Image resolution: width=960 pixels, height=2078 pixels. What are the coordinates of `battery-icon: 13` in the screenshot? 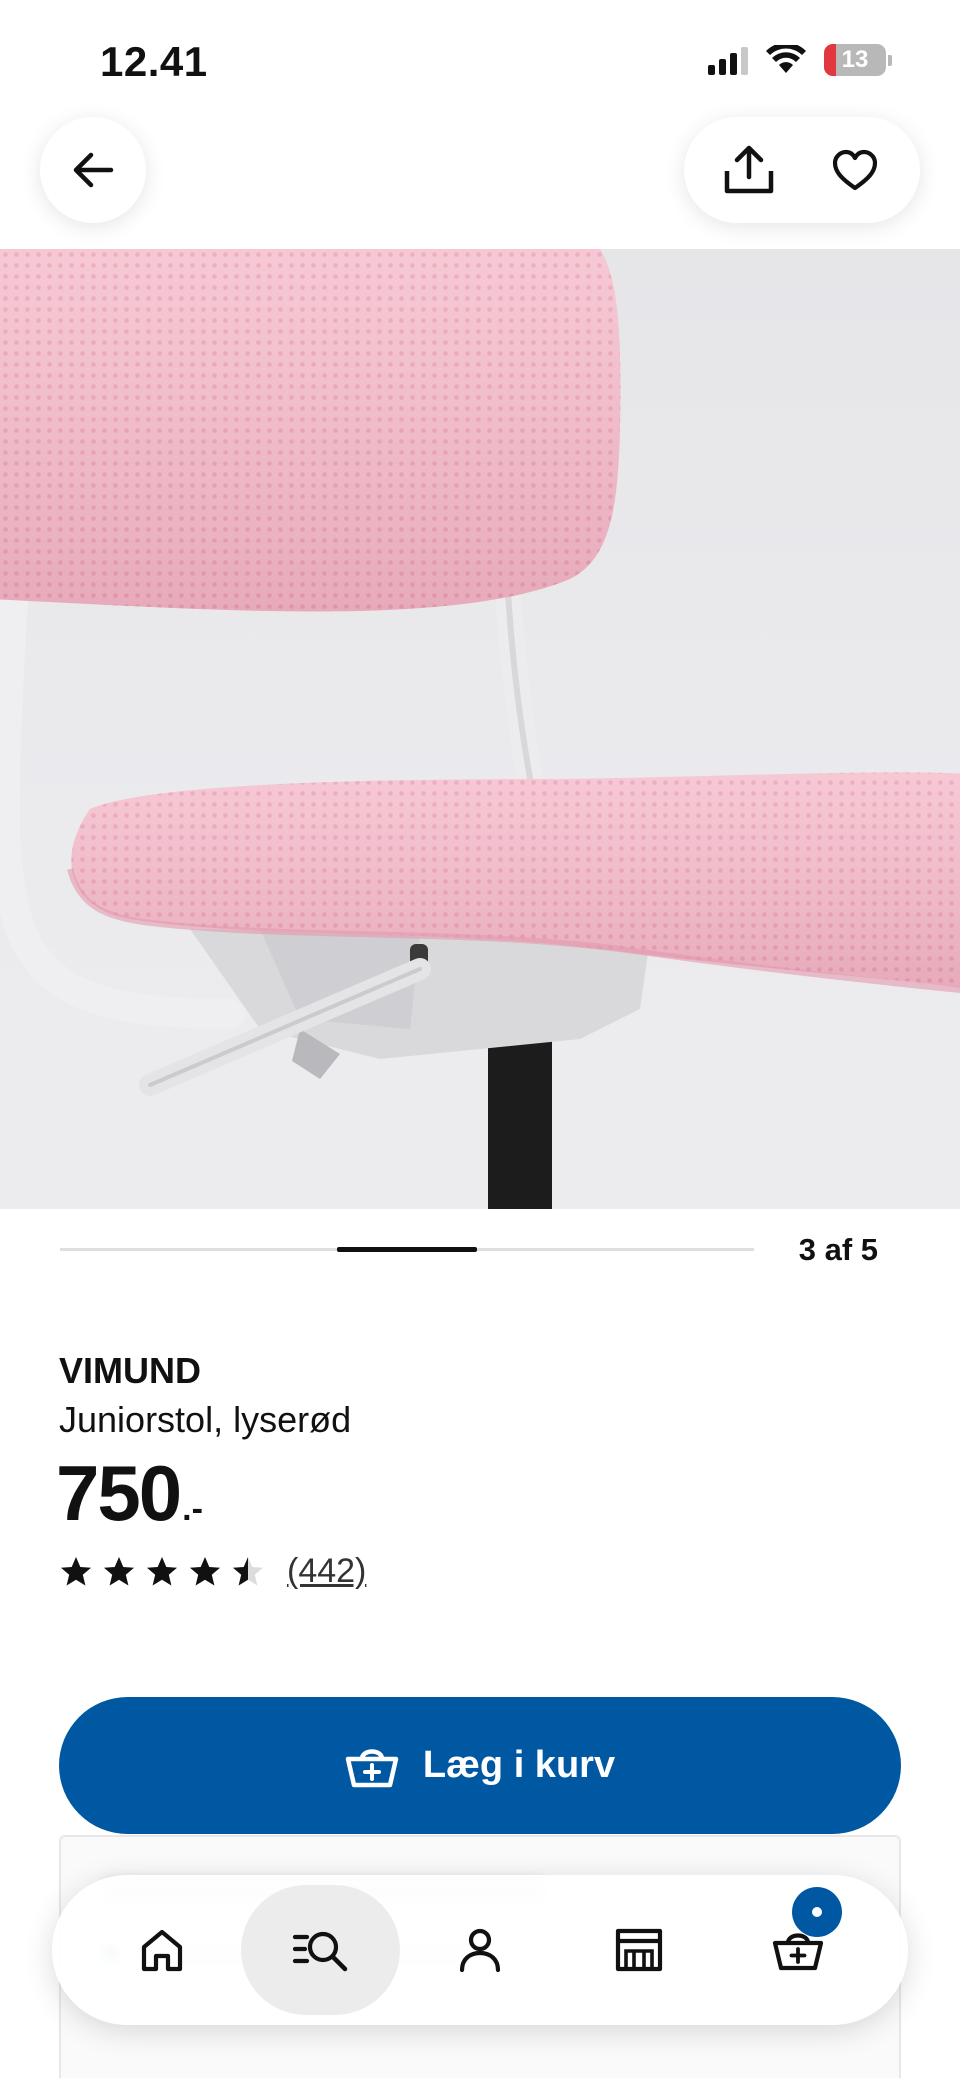 It's located at (858, 60).